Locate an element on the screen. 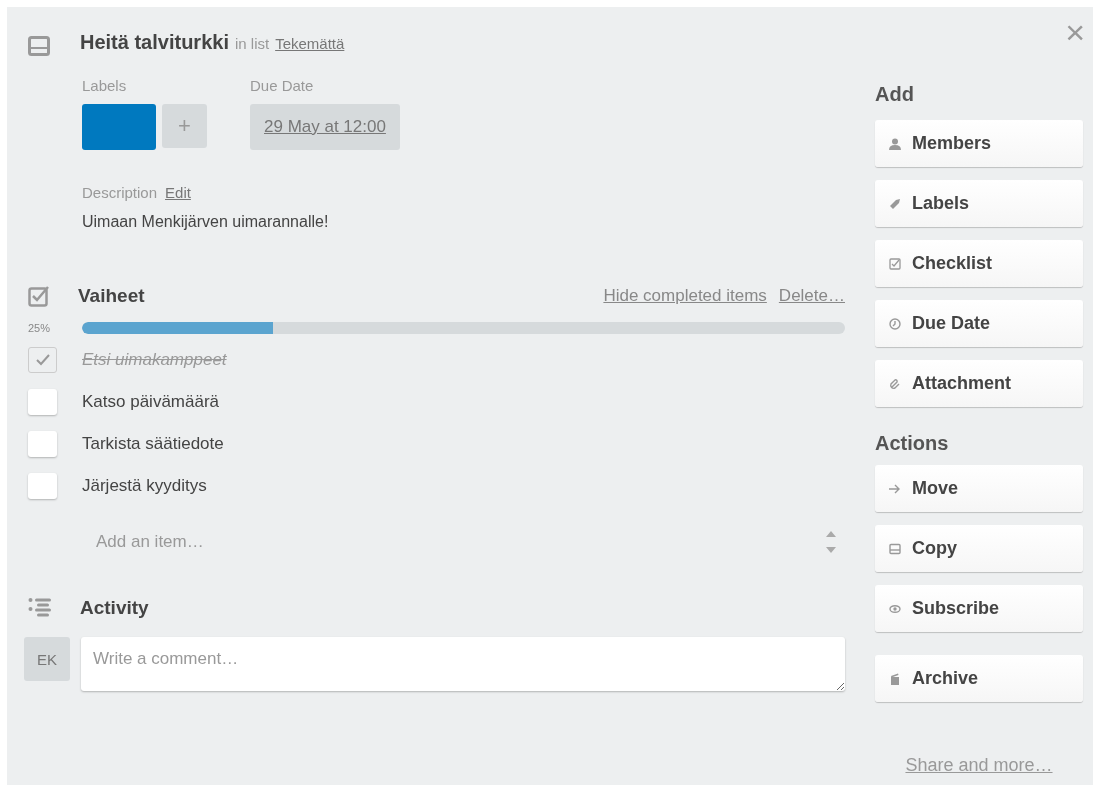 This screenshot has height=791, width=1093. sidebar-button: Attachment is located at coordinates (979, 383).